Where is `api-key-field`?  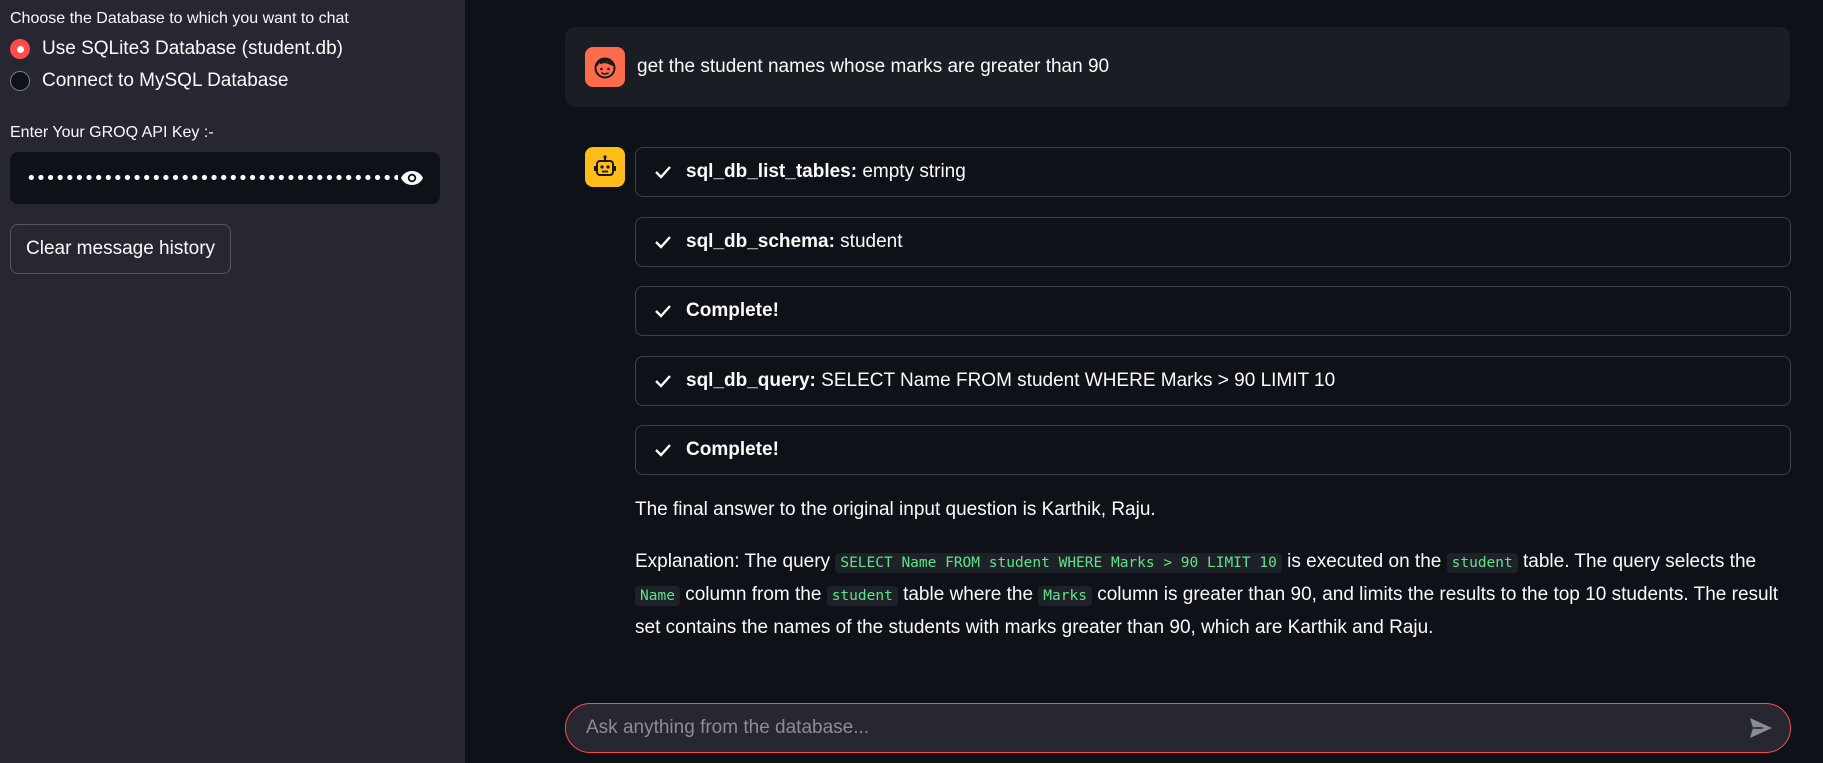
api-key-field is located at coordinates (225, 178).